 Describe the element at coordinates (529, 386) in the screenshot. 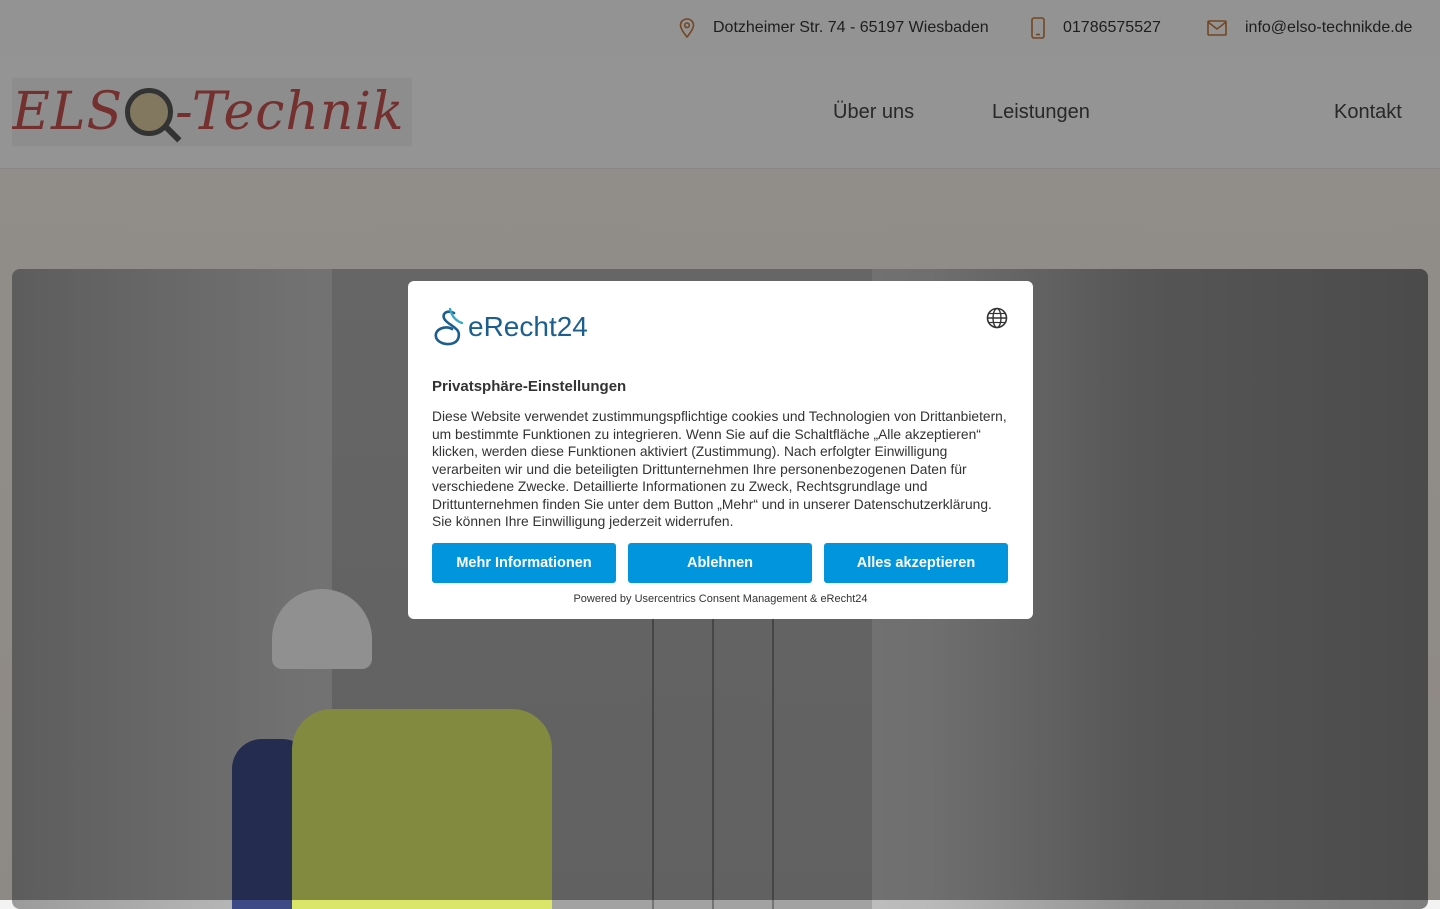

I see `consent-title: Privatsphäre-Einstellungen` at that location.